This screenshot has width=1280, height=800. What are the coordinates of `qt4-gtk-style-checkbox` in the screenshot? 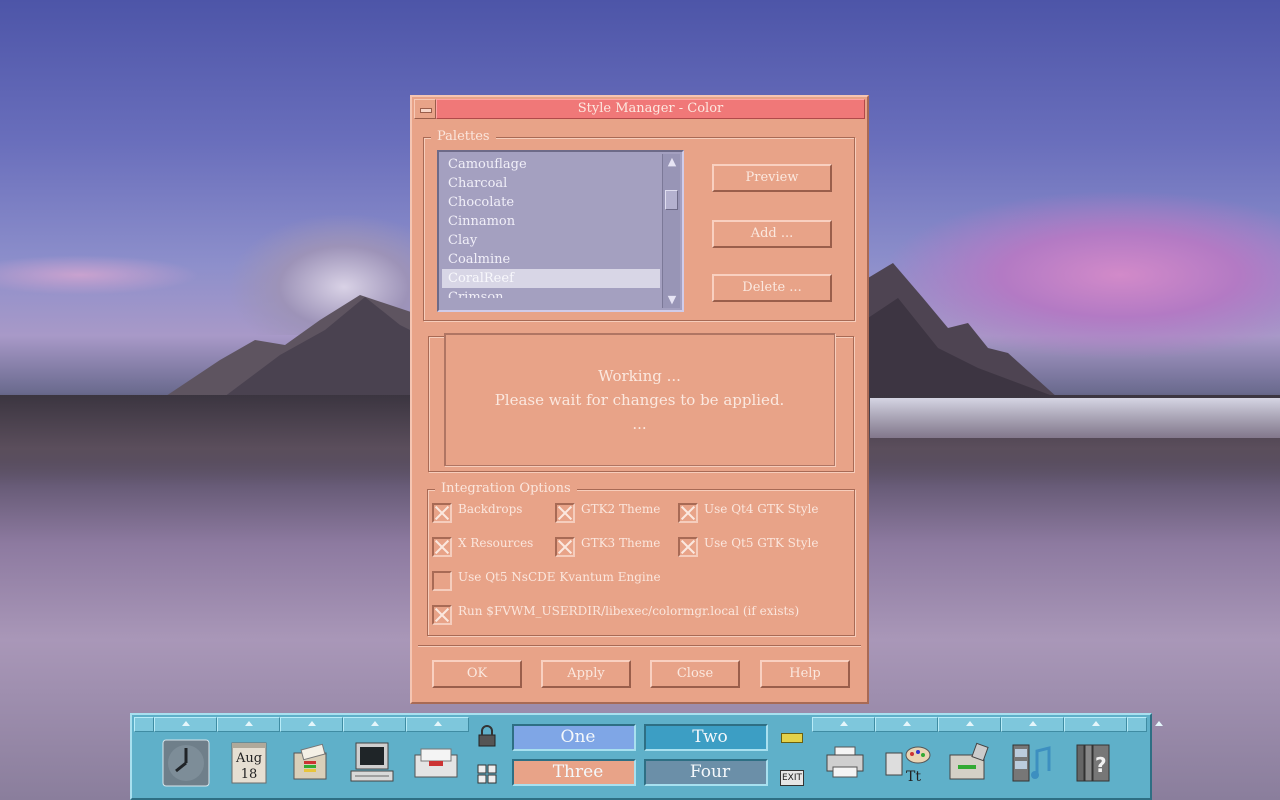 It's located at (688, 513).